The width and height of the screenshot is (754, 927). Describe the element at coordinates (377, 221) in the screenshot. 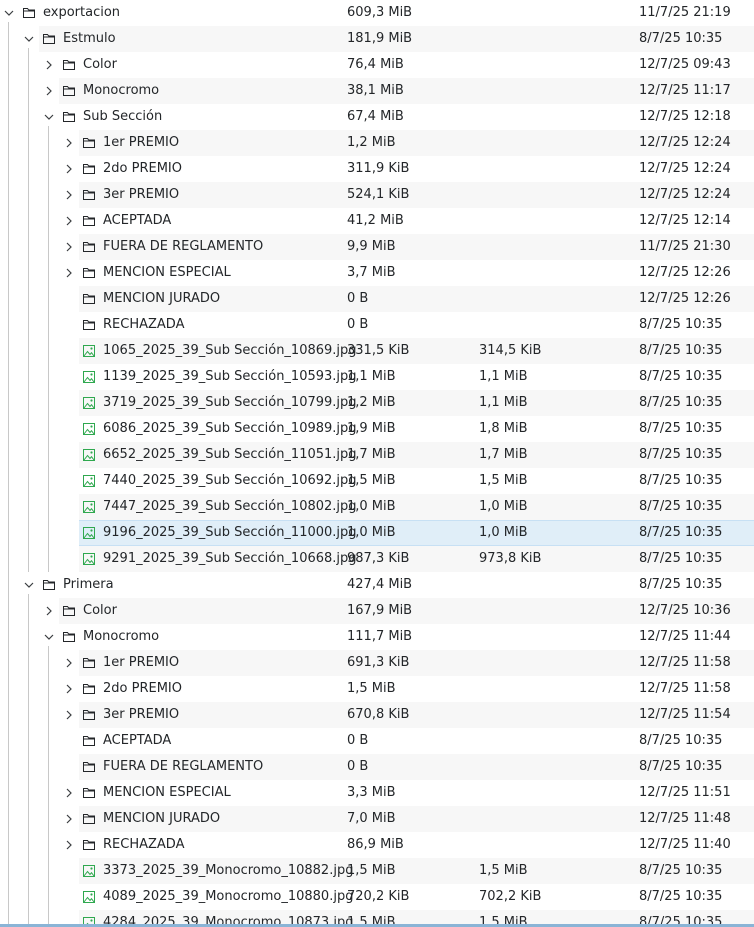

I see `tree-row-folder: ACEPTADA 41,2 MiB 12/7/25 12:14` at that location.